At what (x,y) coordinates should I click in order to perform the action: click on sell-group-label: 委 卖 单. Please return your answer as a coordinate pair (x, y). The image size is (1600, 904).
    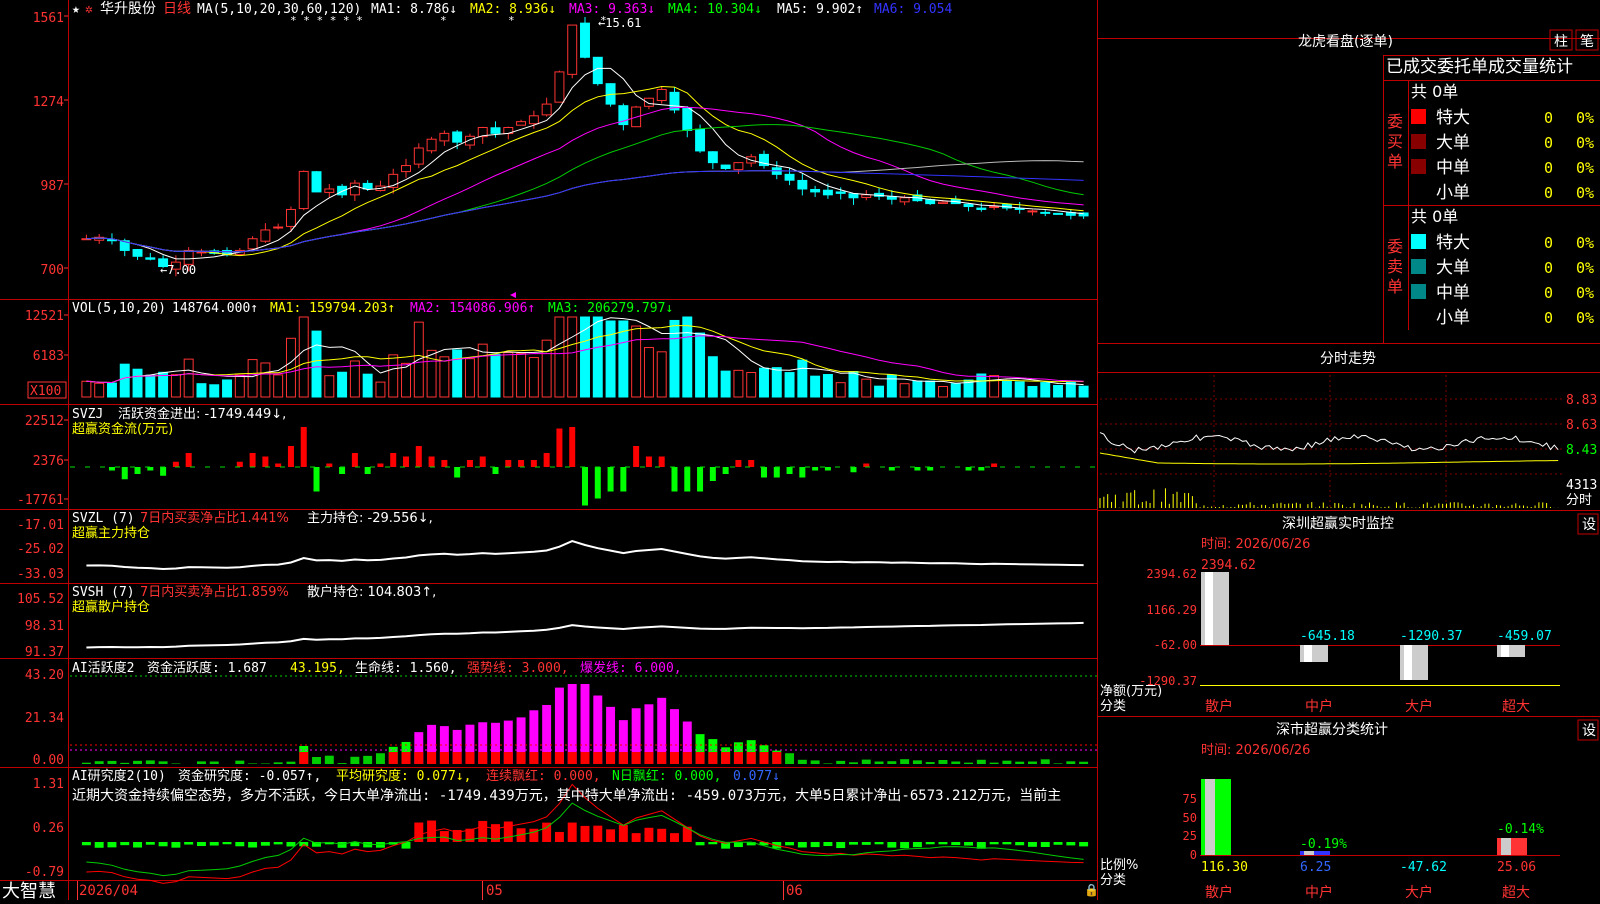
    Looking at the image, I should click on (1395, 266).